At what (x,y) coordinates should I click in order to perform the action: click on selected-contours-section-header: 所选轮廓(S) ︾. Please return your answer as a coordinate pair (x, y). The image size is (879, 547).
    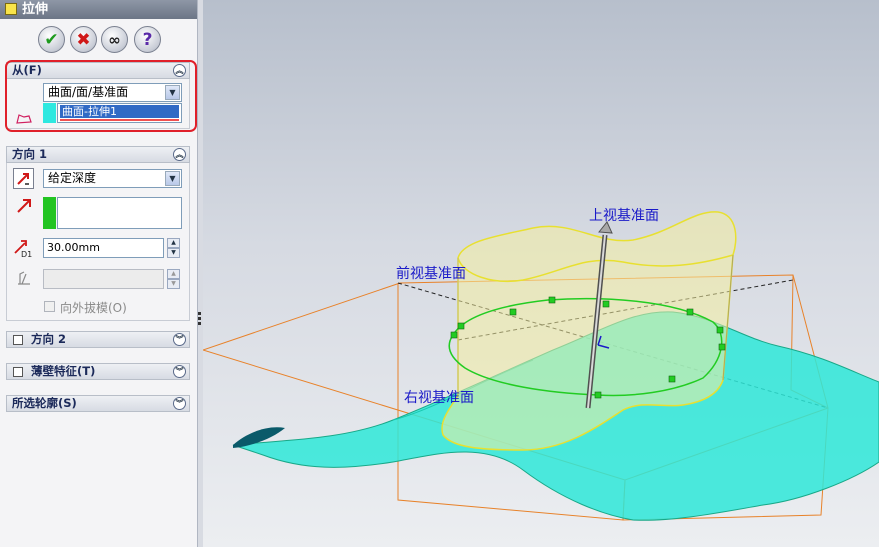
    Looking at the image, I should click on (98, 403).